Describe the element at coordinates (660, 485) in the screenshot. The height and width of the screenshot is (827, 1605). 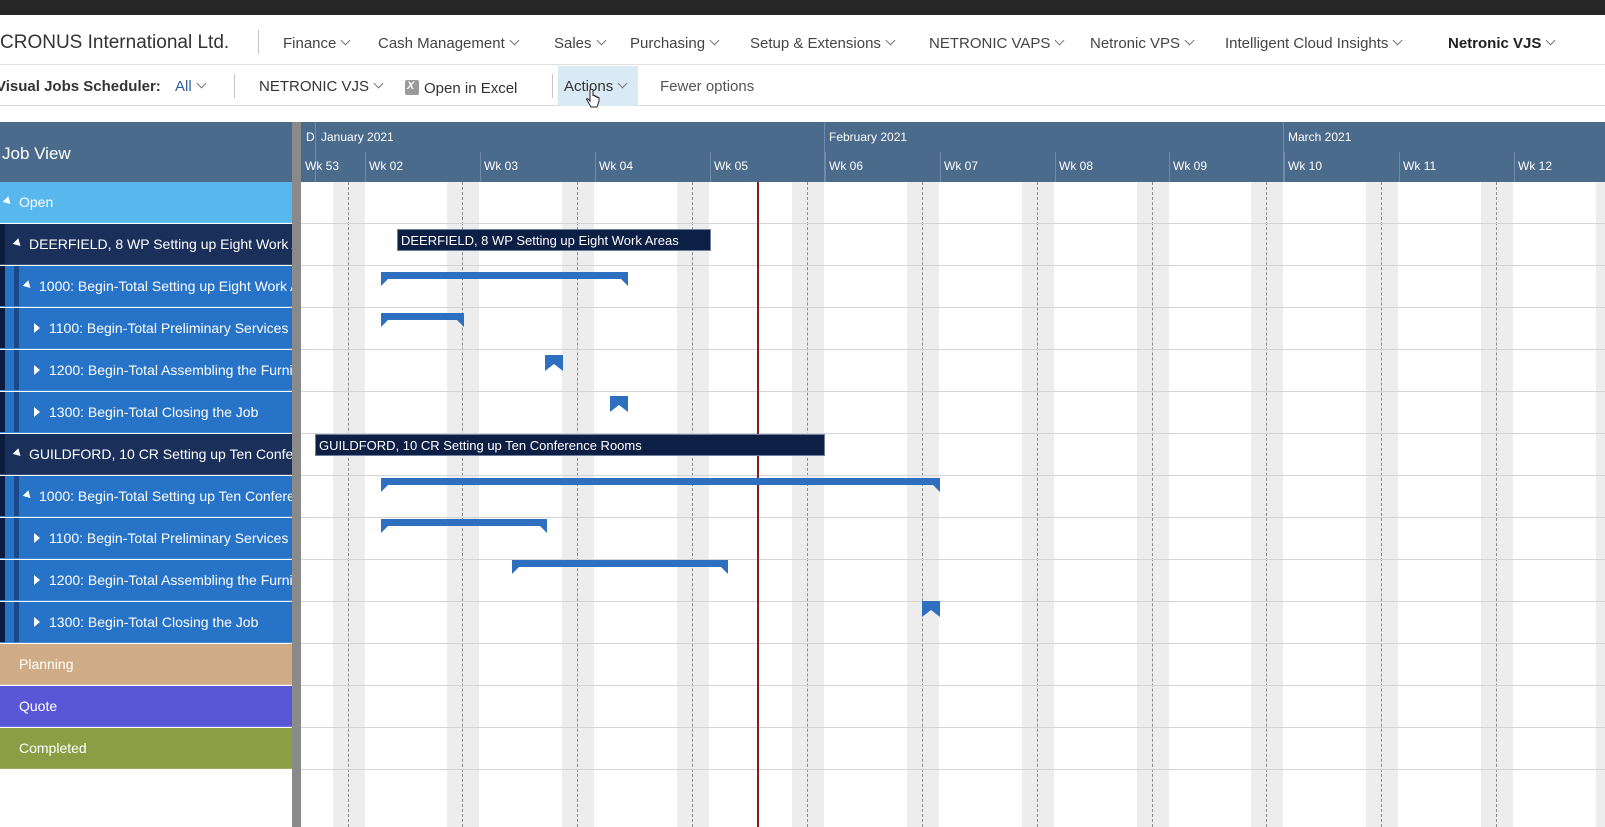
I see `guildford-1000-summary-bar` at that location.